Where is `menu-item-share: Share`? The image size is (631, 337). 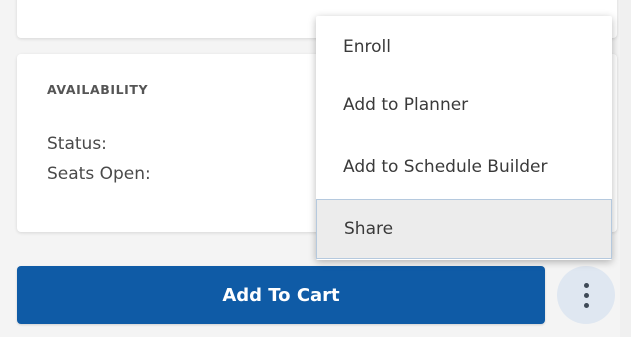
menu-item-share: Share is located at coordinates (464, 229).